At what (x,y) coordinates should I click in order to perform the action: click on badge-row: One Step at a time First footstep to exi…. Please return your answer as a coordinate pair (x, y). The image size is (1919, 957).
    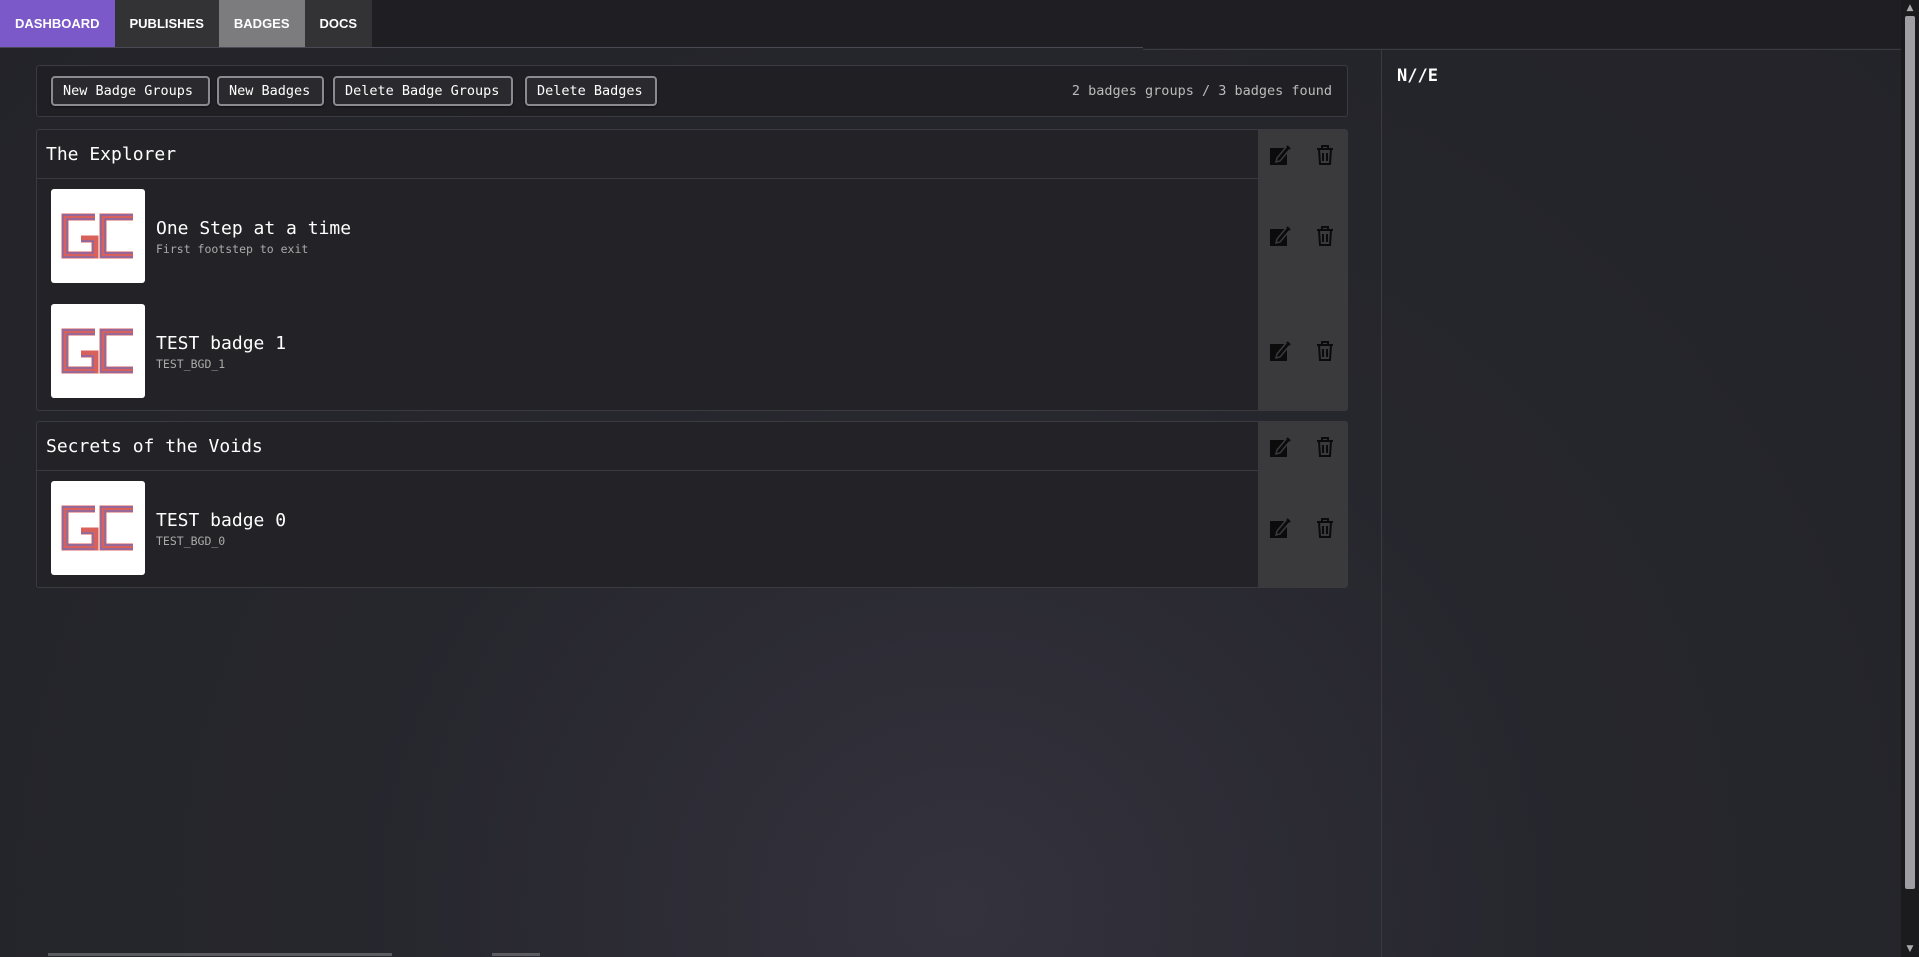
    Looking at the image, I should click on (692, 236).